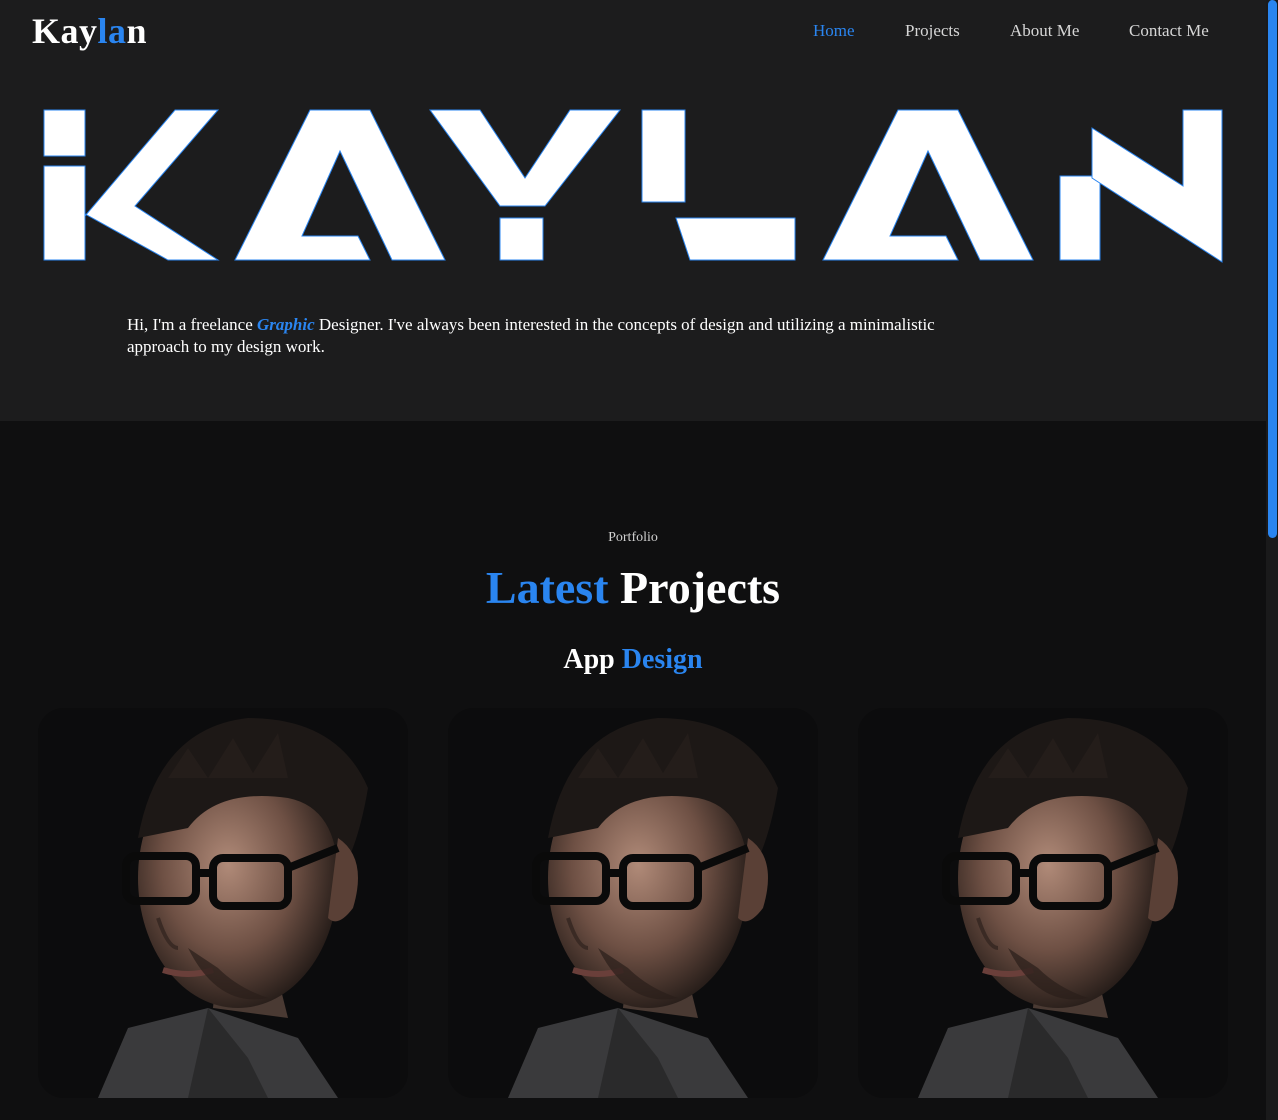 This screenshot has width=1278, height=1120. Describe the element at coordinates (834, 31) in the screenshot. I see `nav-home: Home` at that location.